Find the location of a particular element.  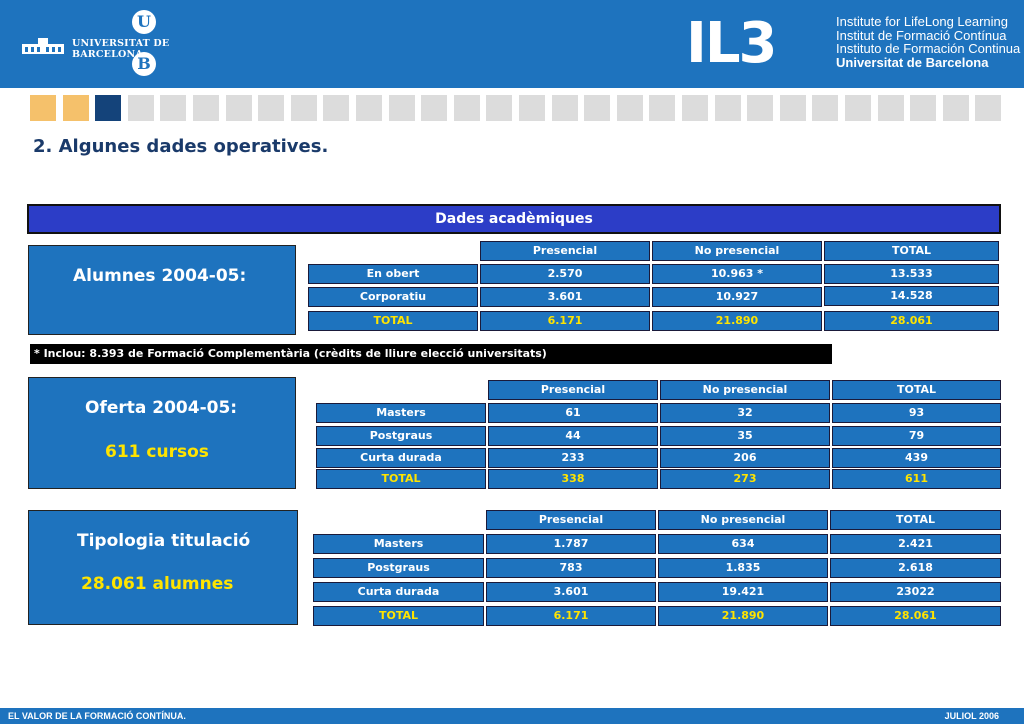

ub-u-emblem: U is located at coordinates (144, 22).